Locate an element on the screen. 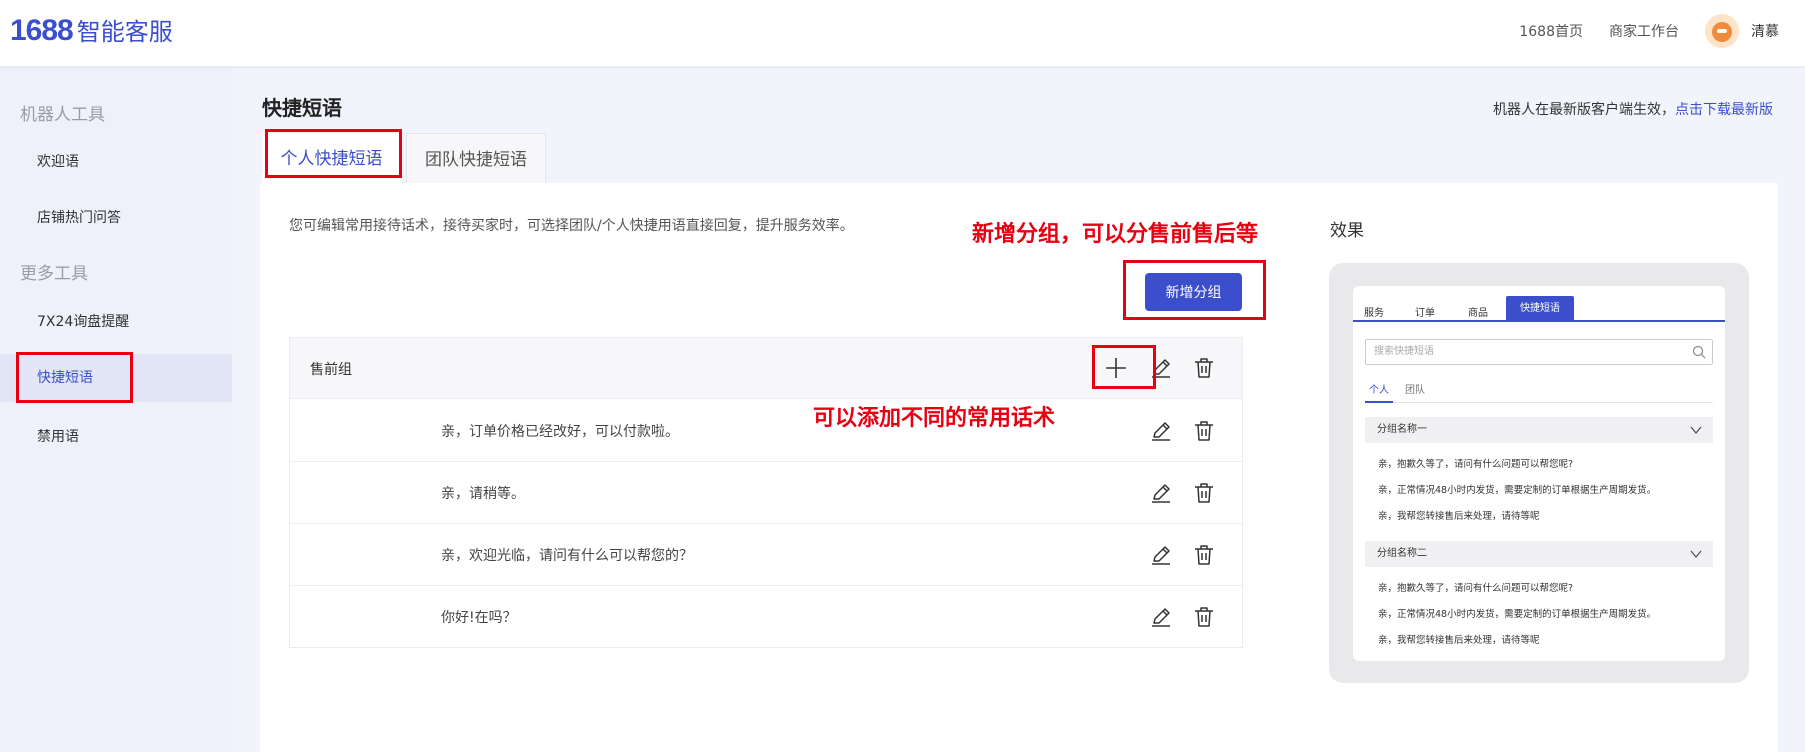 The image size is (1805, 752). user-name: 清慕 is located at coordinates (1765, 31).